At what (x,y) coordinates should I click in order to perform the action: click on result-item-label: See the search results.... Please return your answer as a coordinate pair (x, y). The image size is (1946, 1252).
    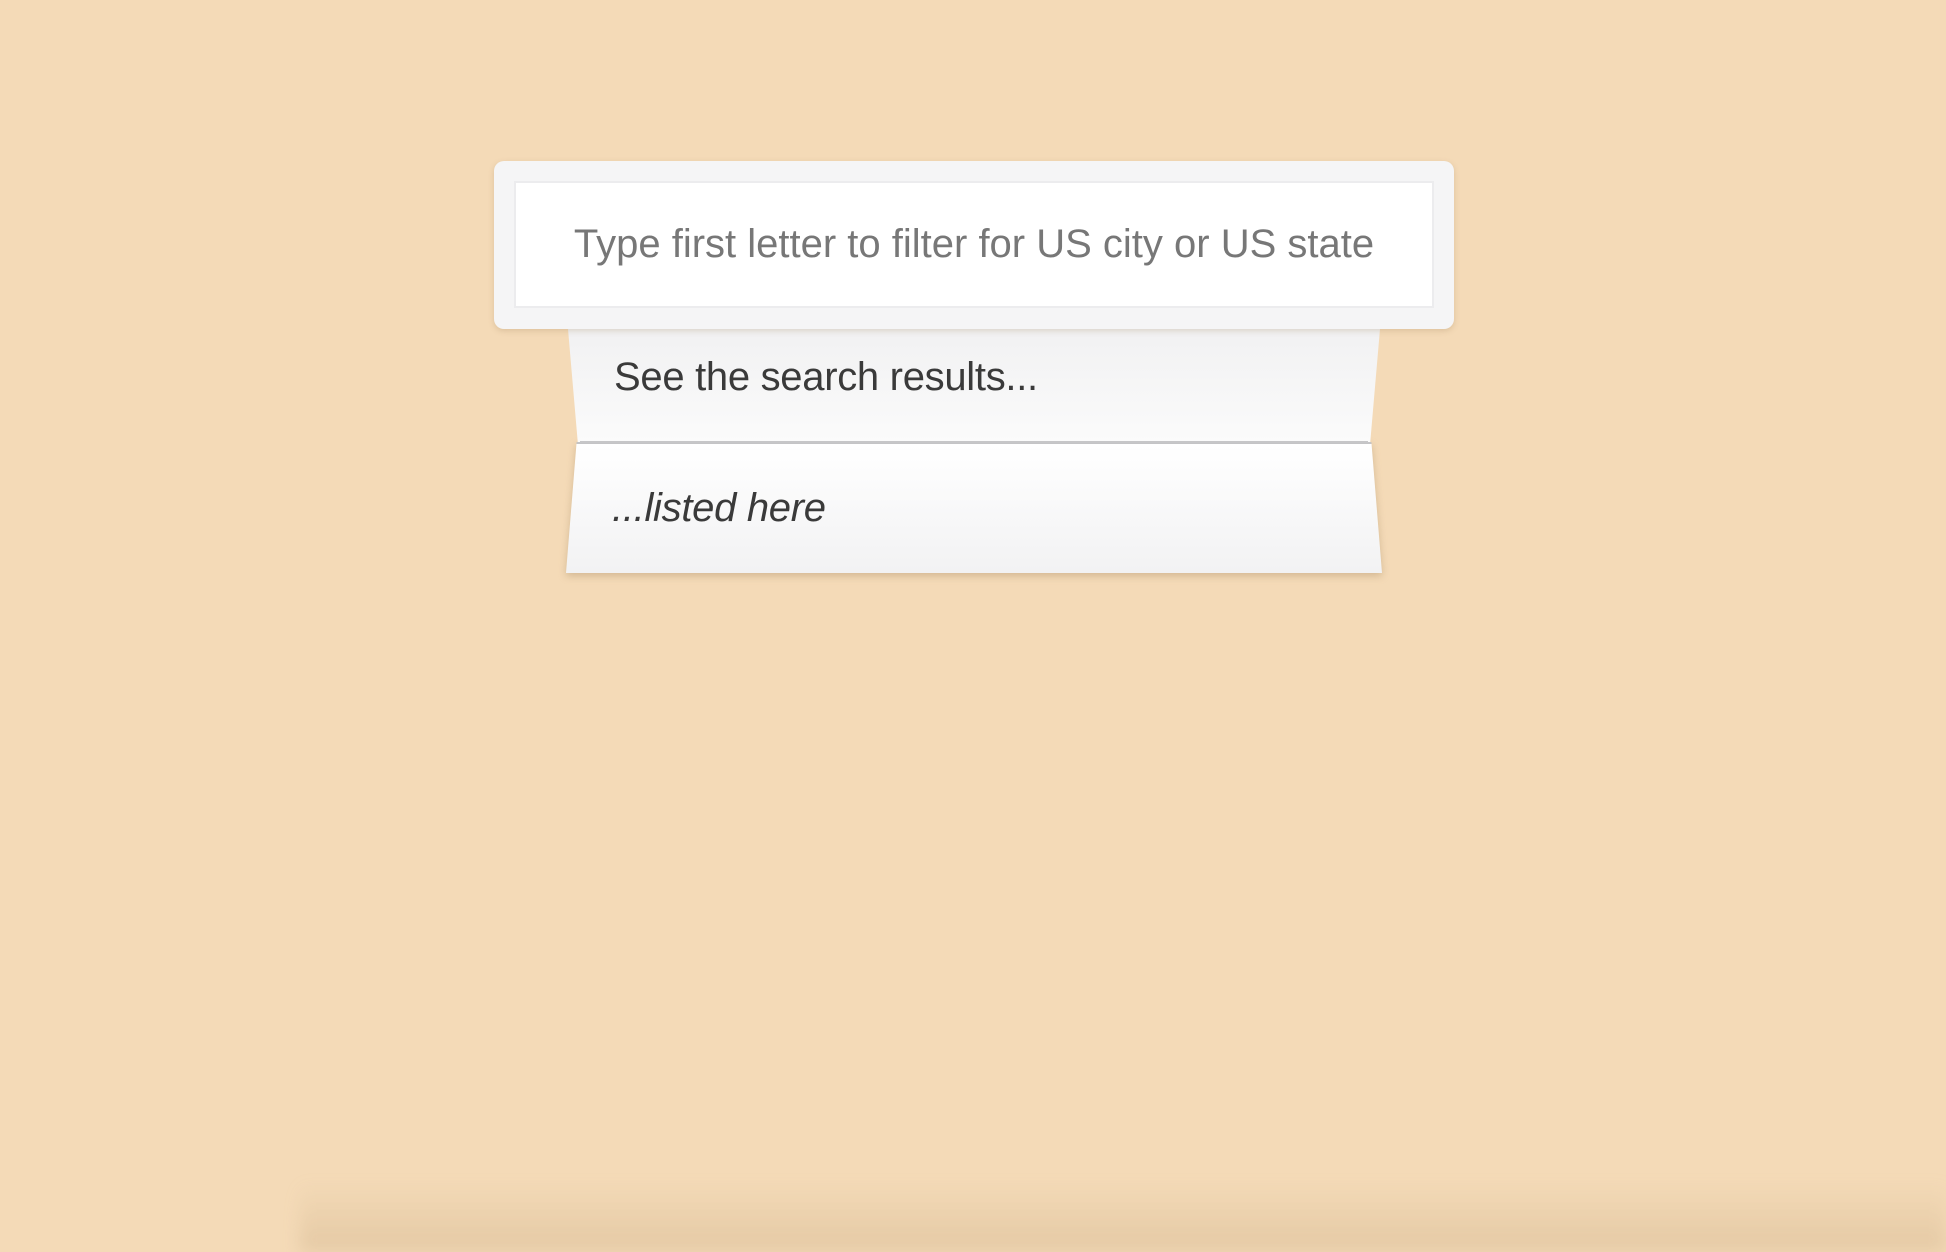
    Looking at the image, I should click on (826, 377).